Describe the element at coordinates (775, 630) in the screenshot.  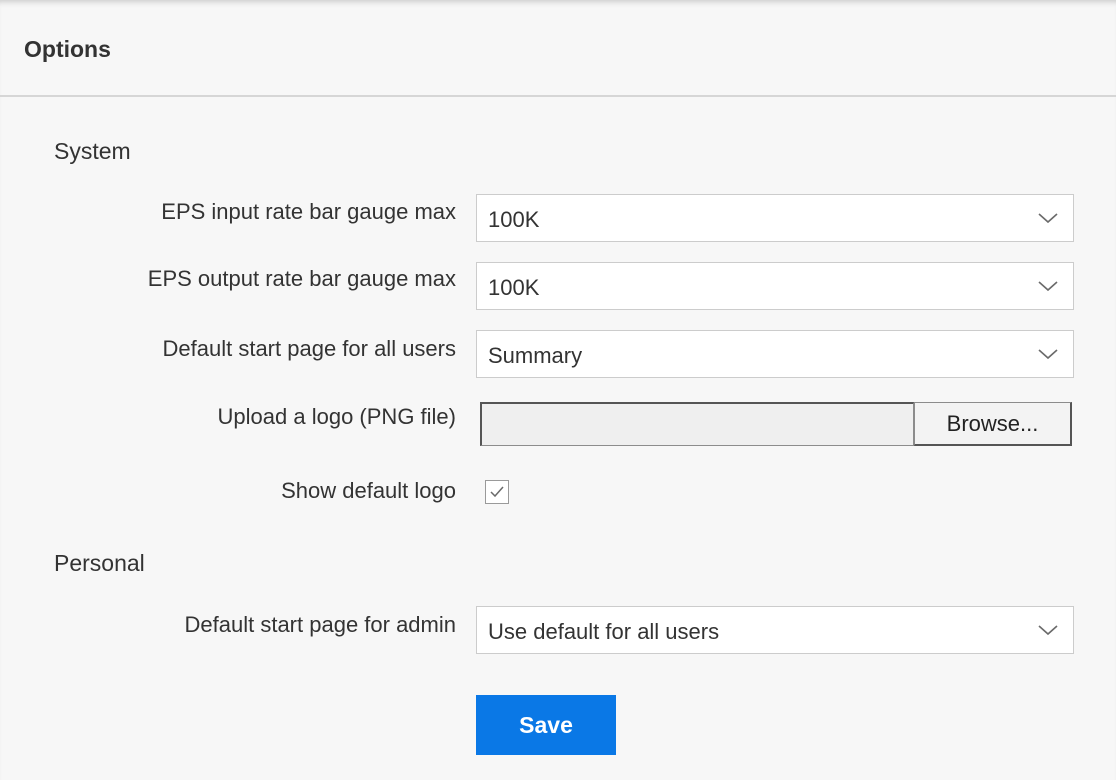
I see `admin-start-page-select: Use default for all users` at that location.